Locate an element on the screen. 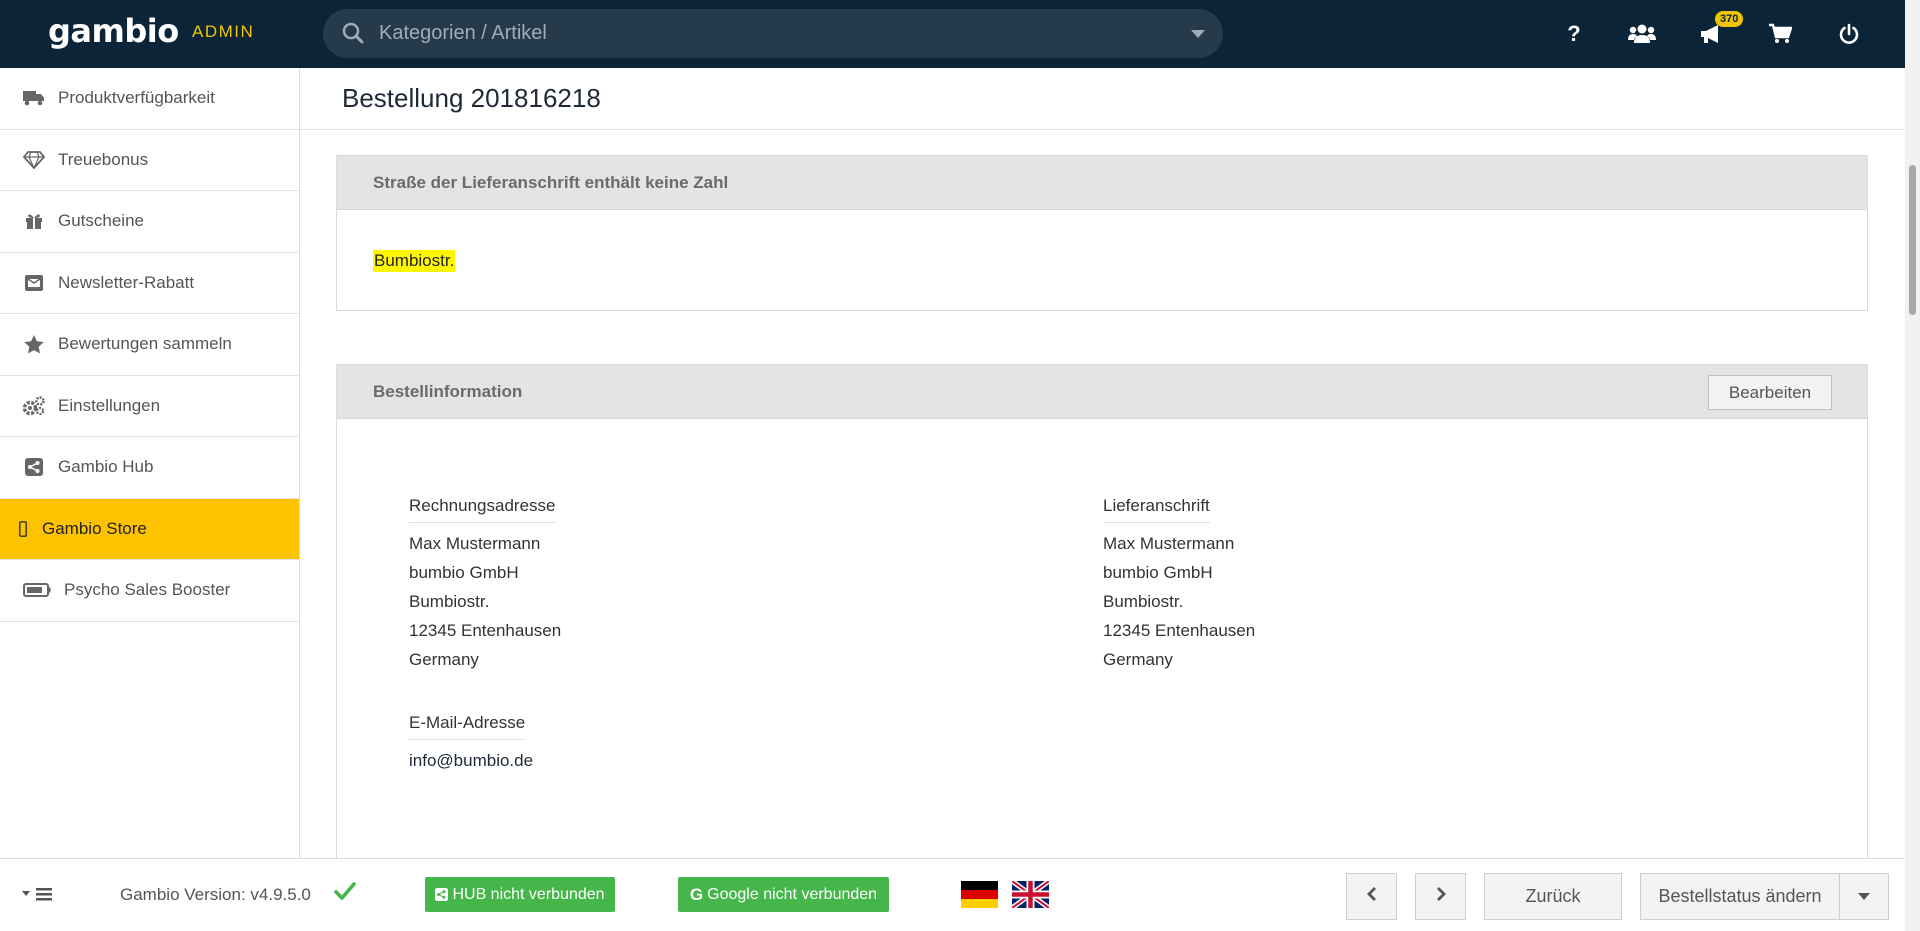 The width and height of the screenshot is (1920, 931). star-icon is located at coordinates (34, 344).